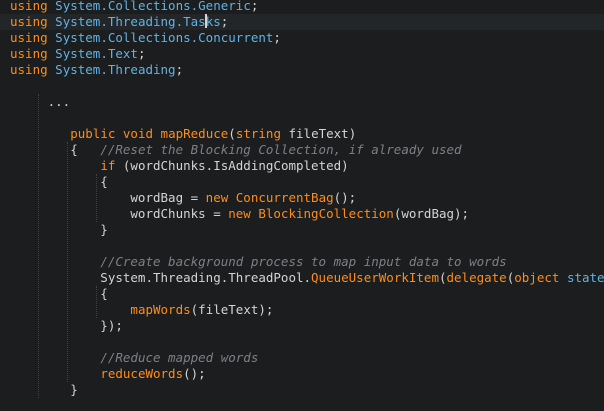  I want to click on code-line: //Reduce mapped words, so click(302, 358).